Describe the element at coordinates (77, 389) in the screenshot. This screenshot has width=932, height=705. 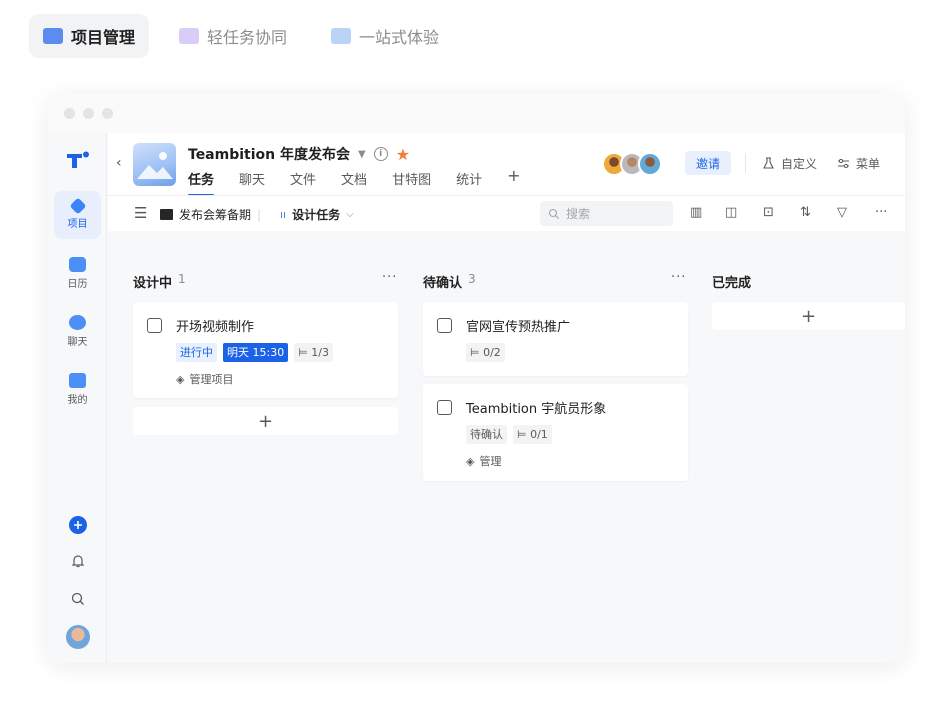
I see `rail-item-me: 我的` at that location.